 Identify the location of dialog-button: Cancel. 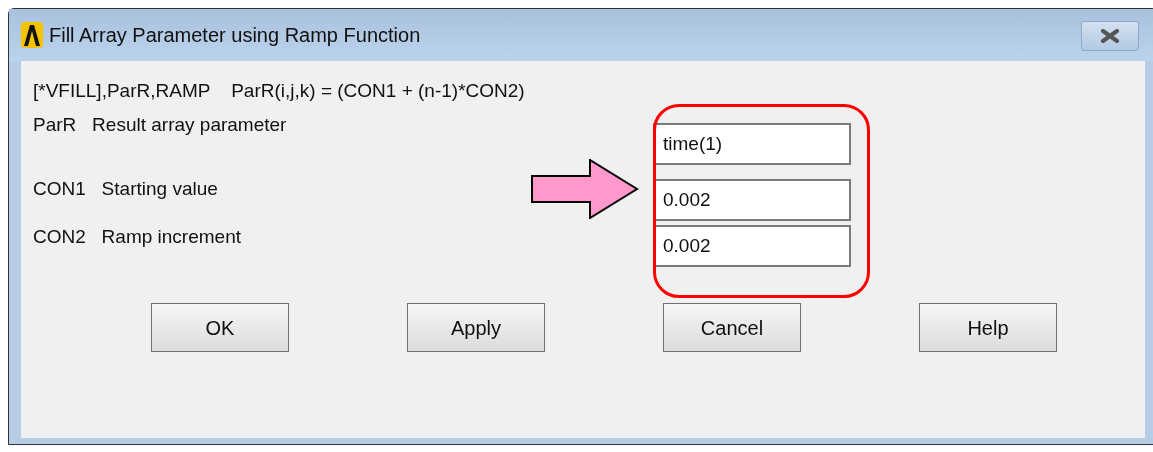
(732, 327).